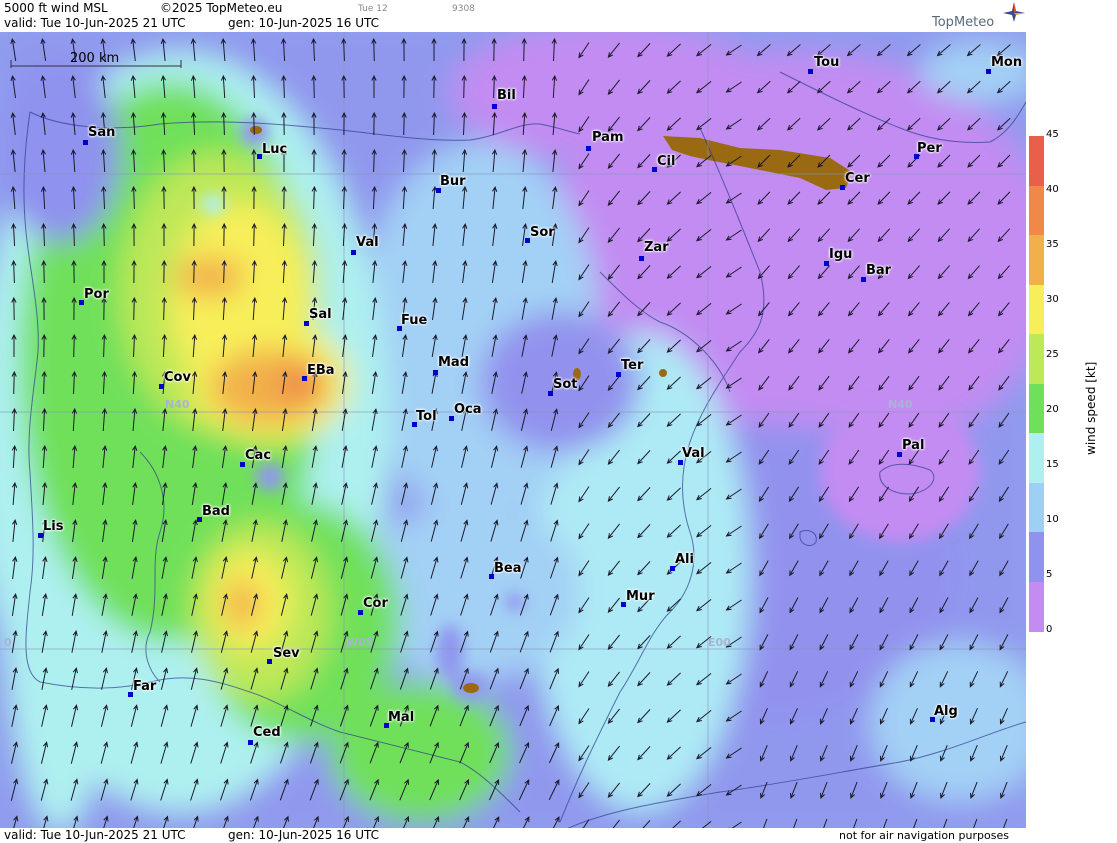  I want to click on legend-tick-label: 15, so click(1052, 464).